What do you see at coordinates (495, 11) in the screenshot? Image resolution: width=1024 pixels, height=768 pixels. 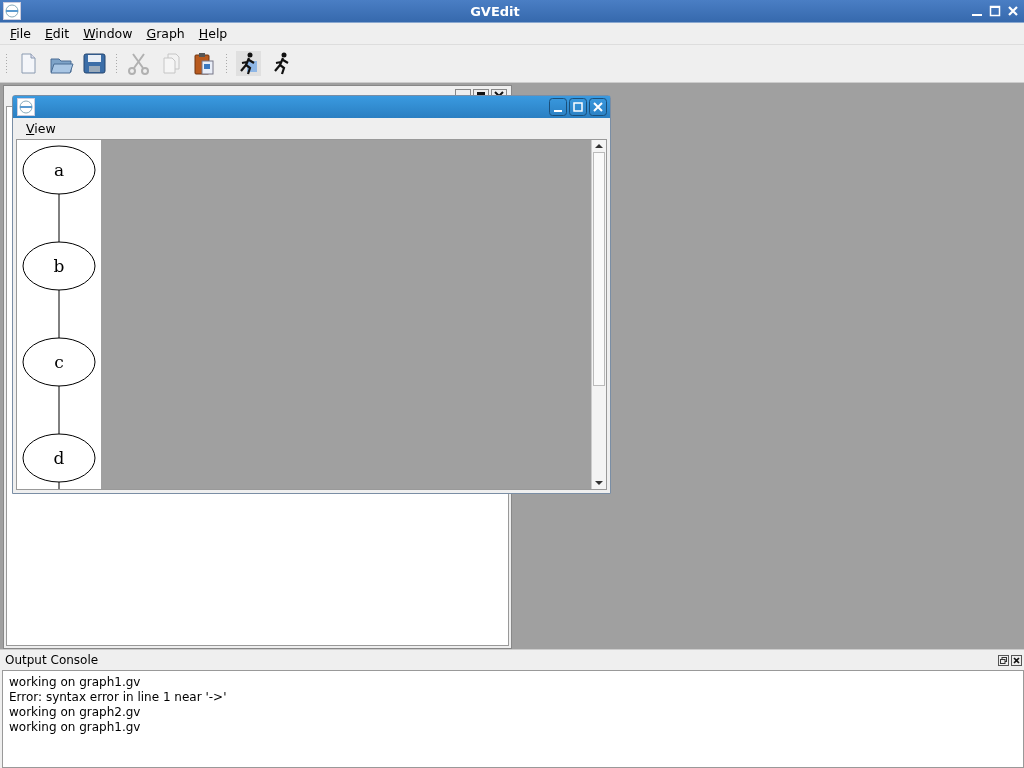 I see `window-title: GVEdit` at bounding box center [495, 11].